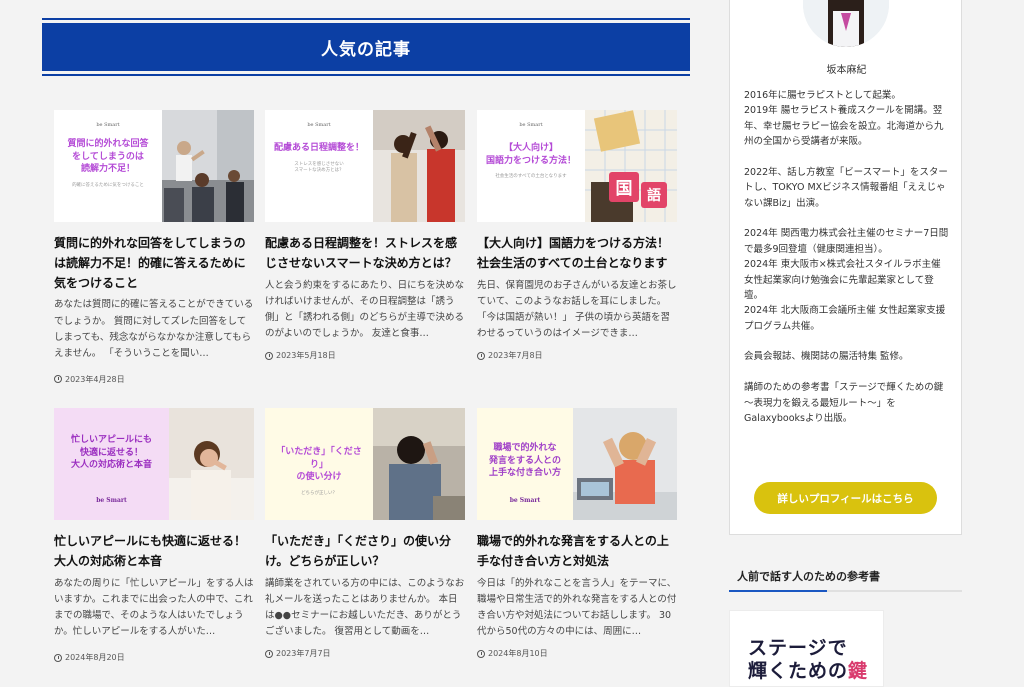 The height and width of the screenshot is (687, 1024). Describe the element at coordinates (303, 654) in the screenshot. I see `article-date-text: 2023年7月7日` at that location.